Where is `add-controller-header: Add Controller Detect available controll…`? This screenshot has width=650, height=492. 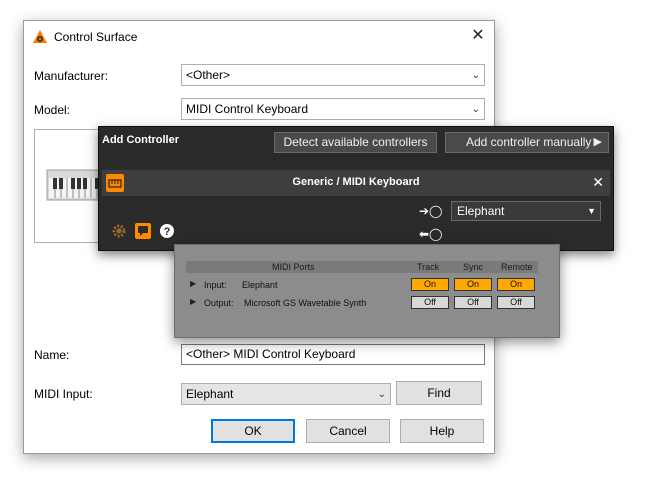
add-controller-header: Add Controller Detect available controll… is located at coordinates (356, 147).